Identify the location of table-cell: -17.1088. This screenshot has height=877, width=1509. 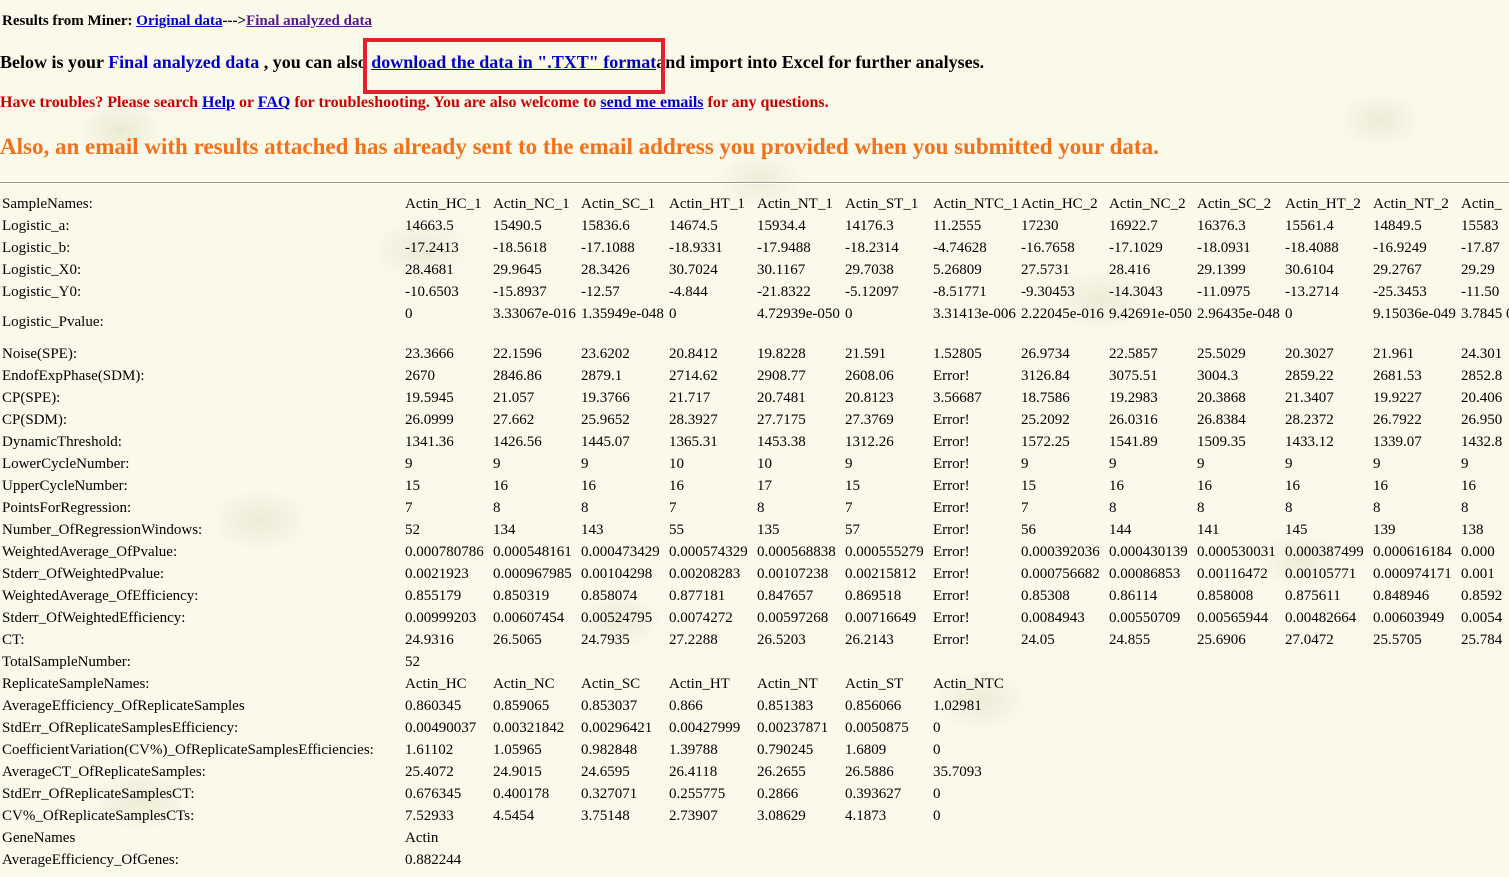
(608, 248).